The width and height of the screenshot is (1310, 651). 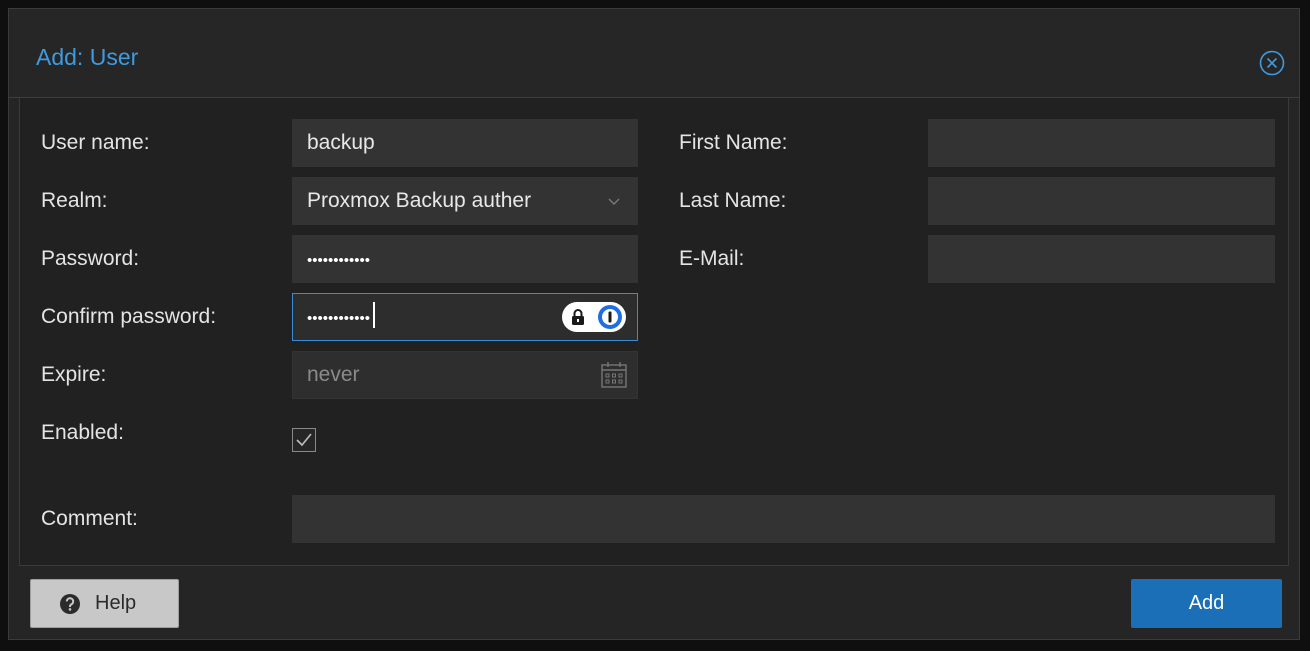 I want to click on expire-label: Expire:, so click(x=74, y=374).